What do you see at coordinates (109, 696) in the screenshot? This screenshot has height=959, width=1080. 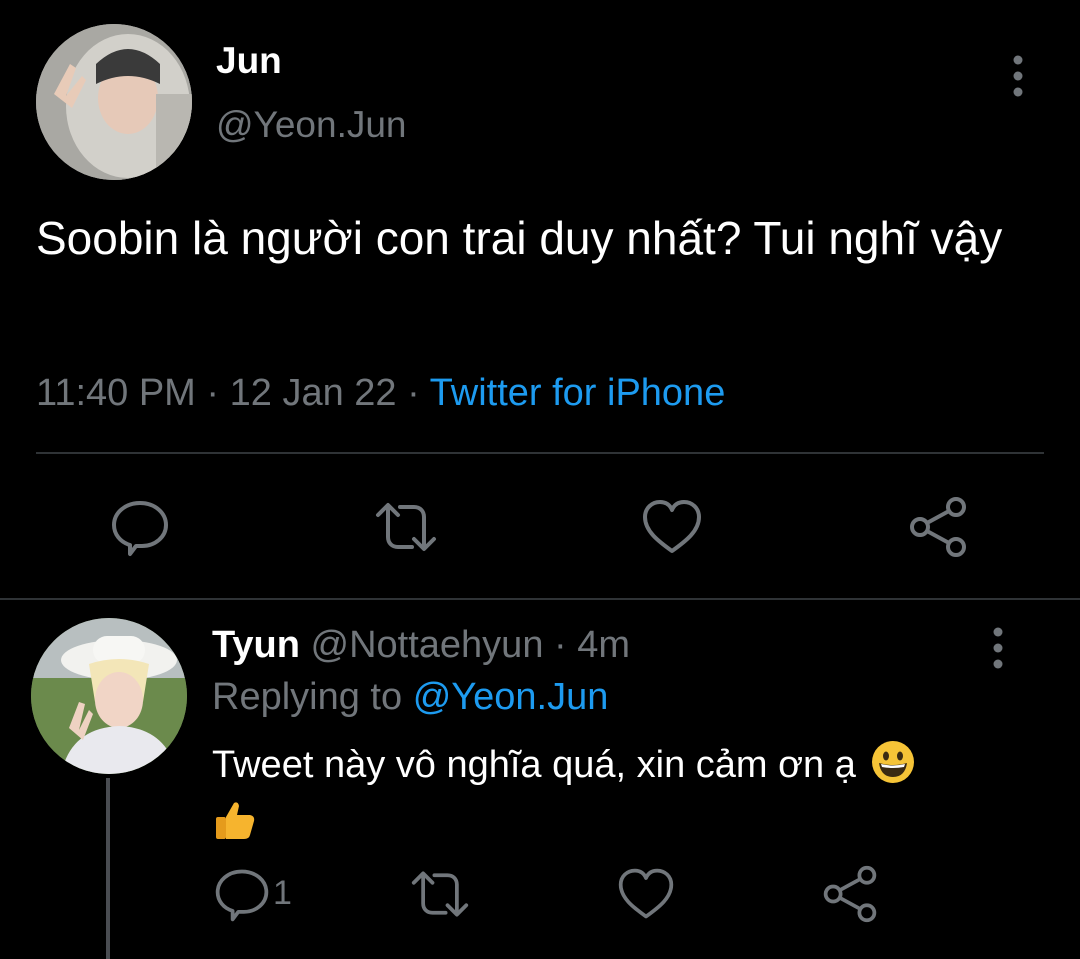 I see `avatar-tyun` at bounding box center [109, 696].